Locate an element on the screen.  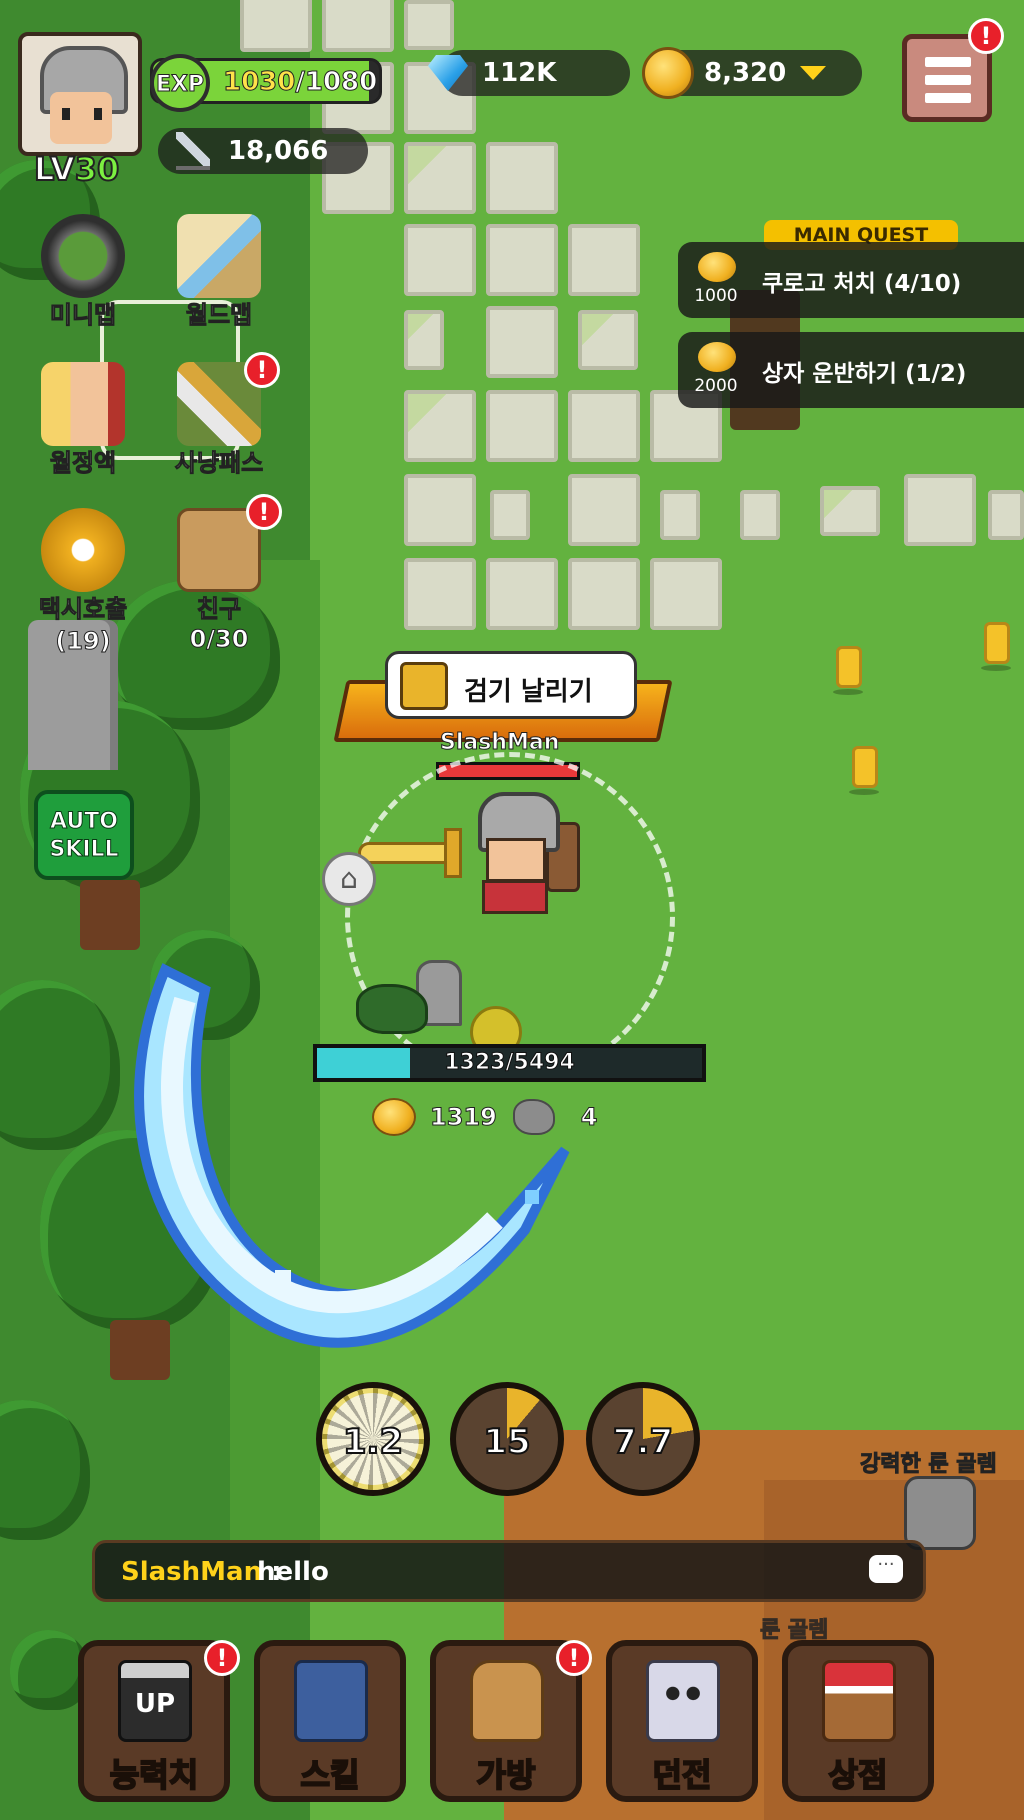
taxi-call-label: 택시호출 is located at coordinates (83, 609).